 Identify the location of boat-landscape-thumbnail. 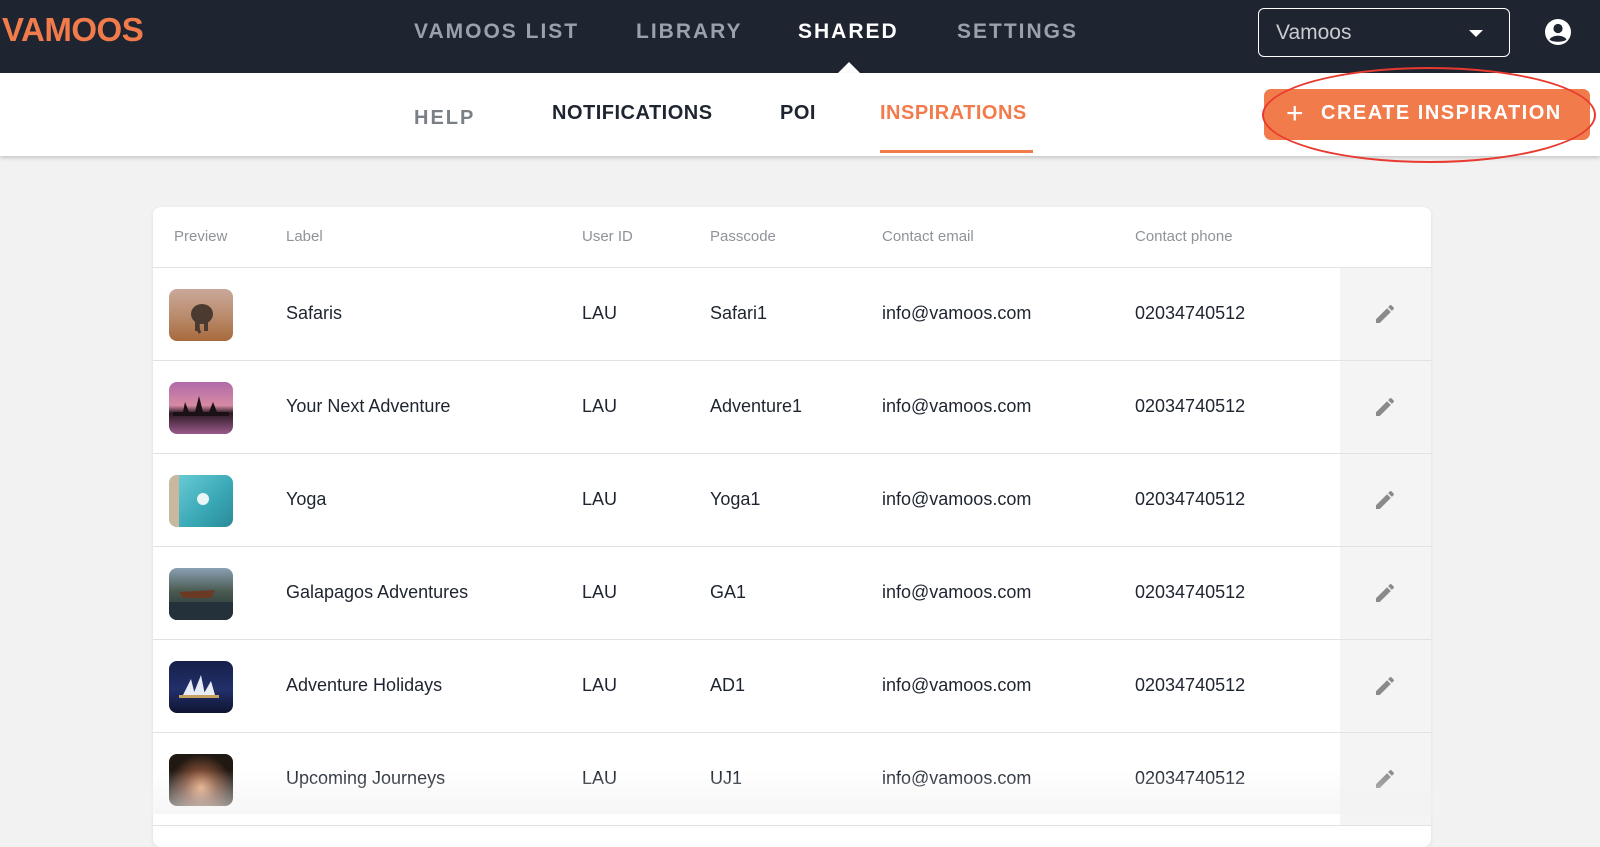
(201, 594).